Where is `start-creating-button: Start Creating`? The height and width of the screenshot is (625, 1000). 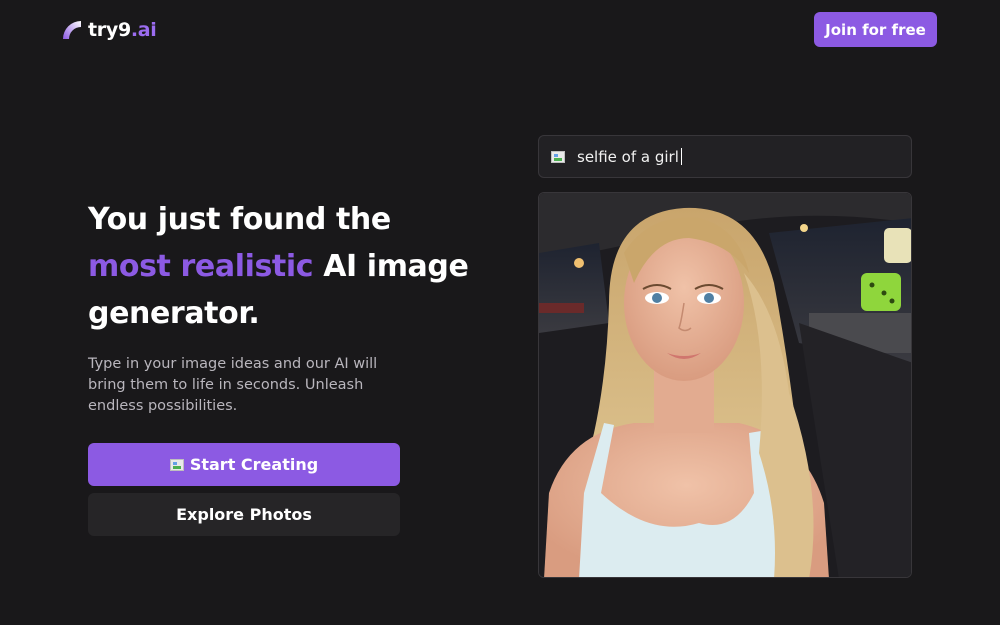
start-creating-button: Start Creating is located at coordinates (244, 464).